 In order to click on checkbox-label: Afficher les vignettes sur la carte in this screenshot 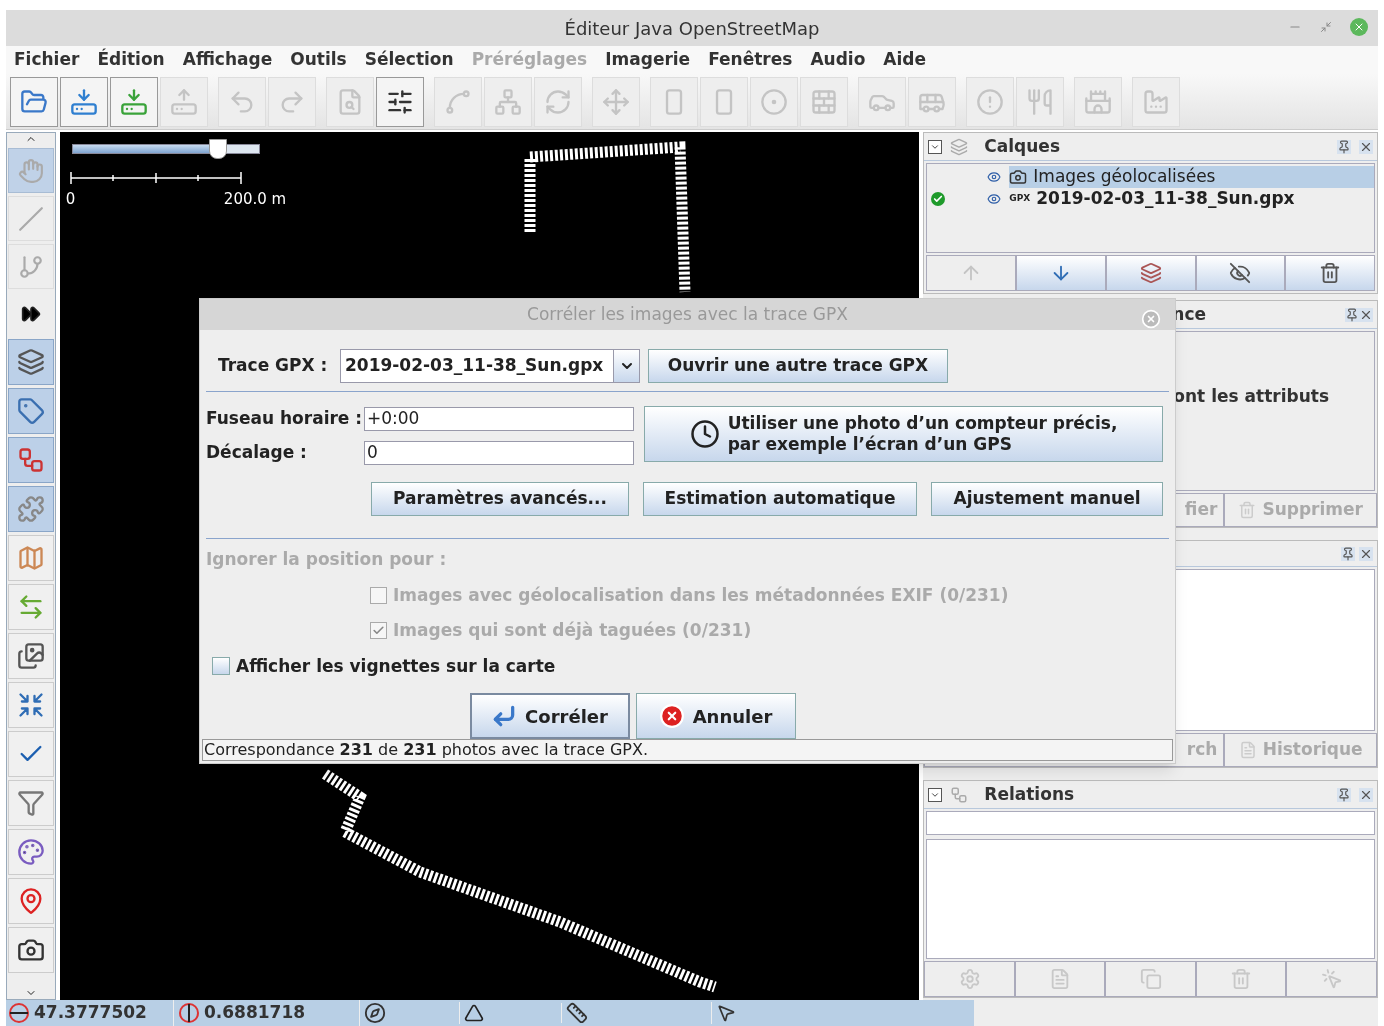, I will do `click(396, 666)`.